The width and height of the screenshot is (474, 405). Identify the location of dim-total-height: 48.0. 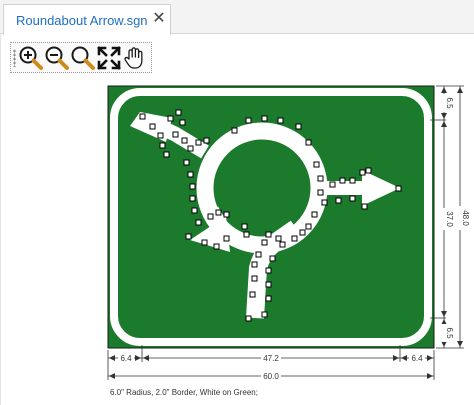
(465, 218).